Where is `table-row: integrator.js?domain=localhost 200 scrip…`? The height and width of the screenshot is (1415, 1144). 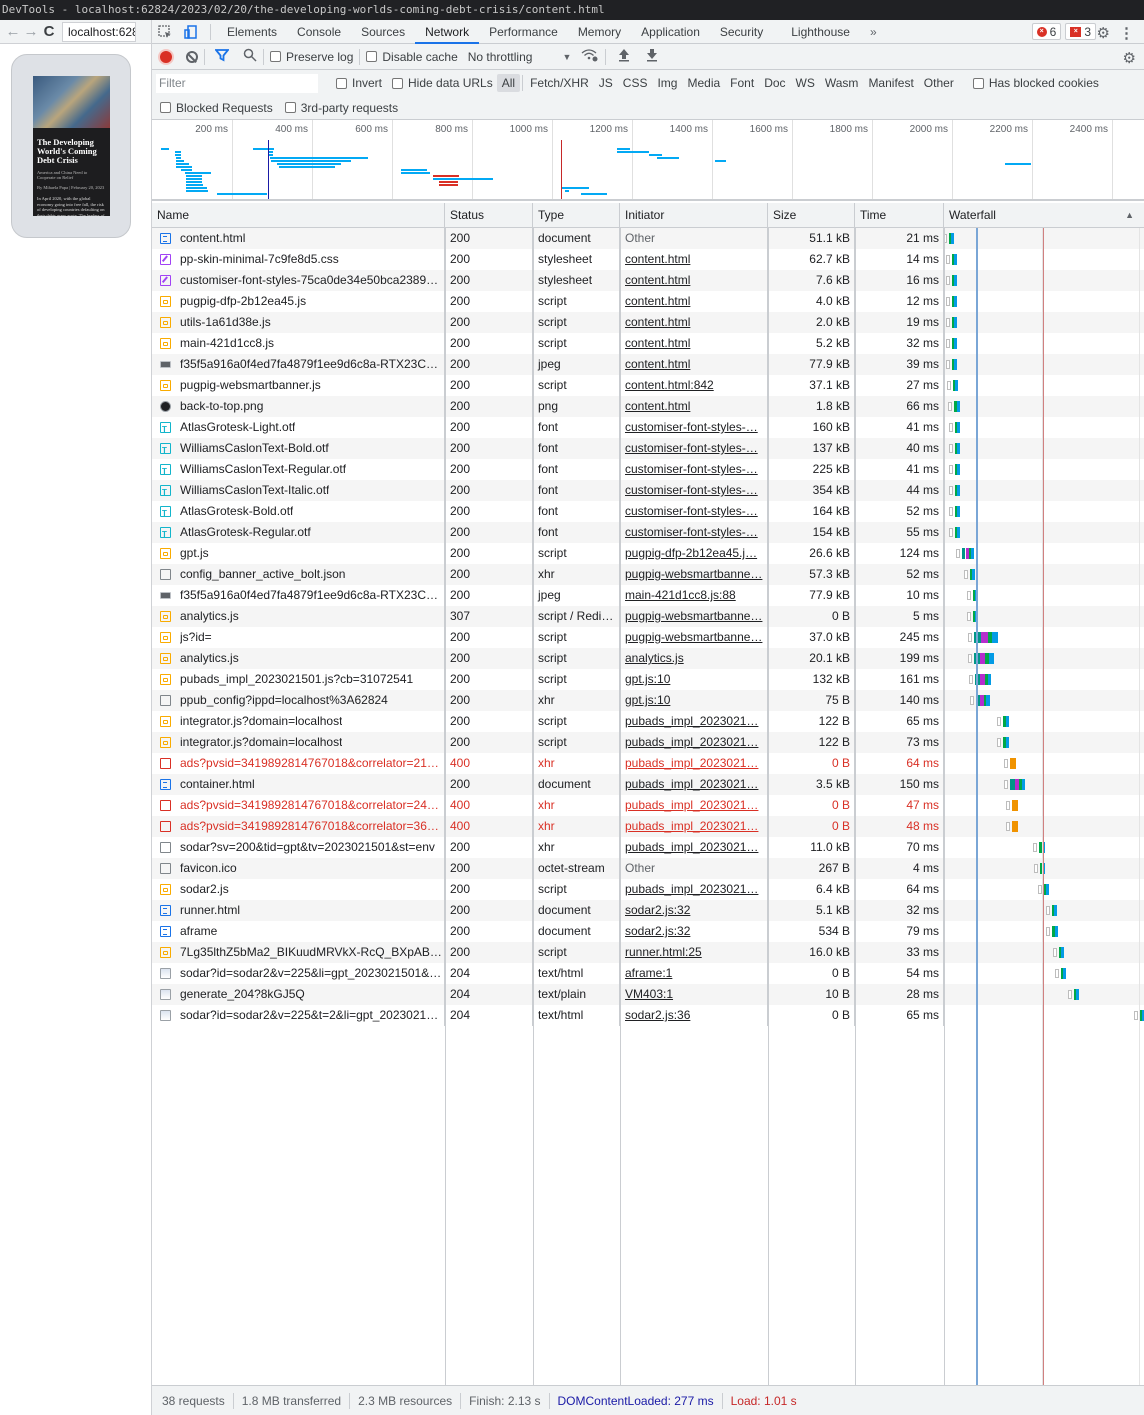
table-row: integrator.js?domain=localhost 200 scrip… is located at coordinates (648, 742).